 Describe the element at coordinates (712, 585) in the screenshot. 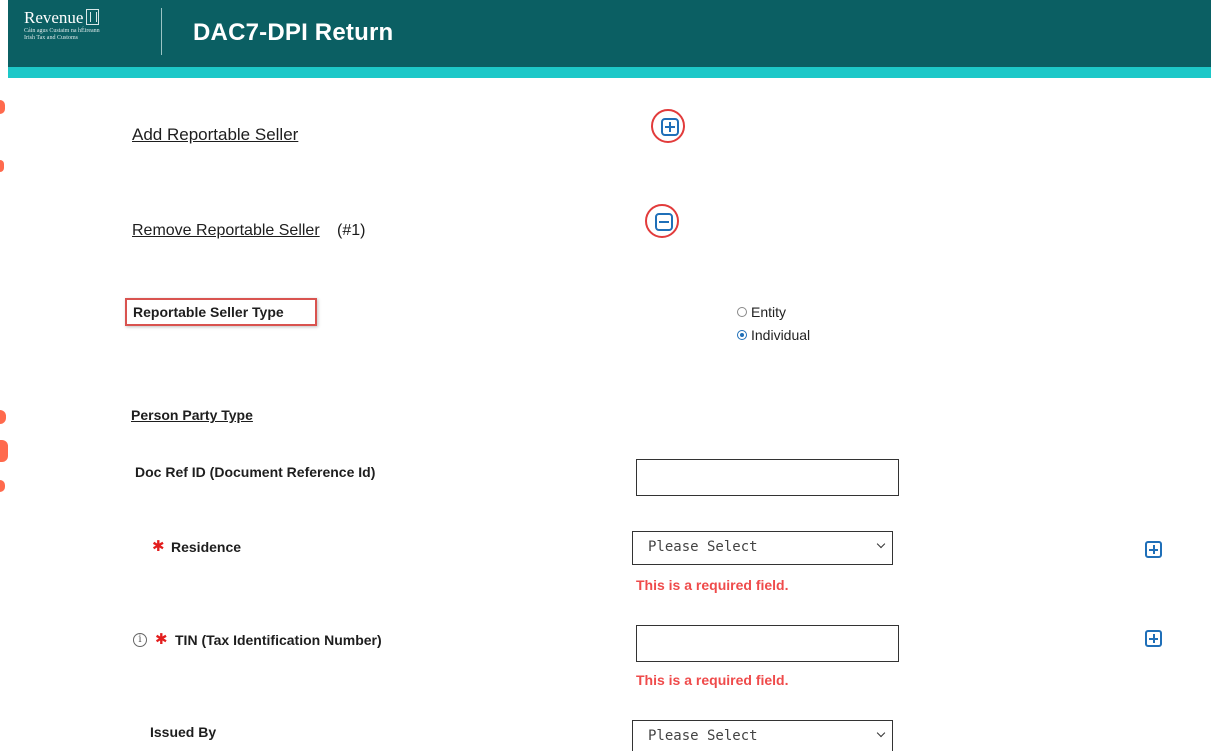

I see `residence-error: This is a required field.` at that location.